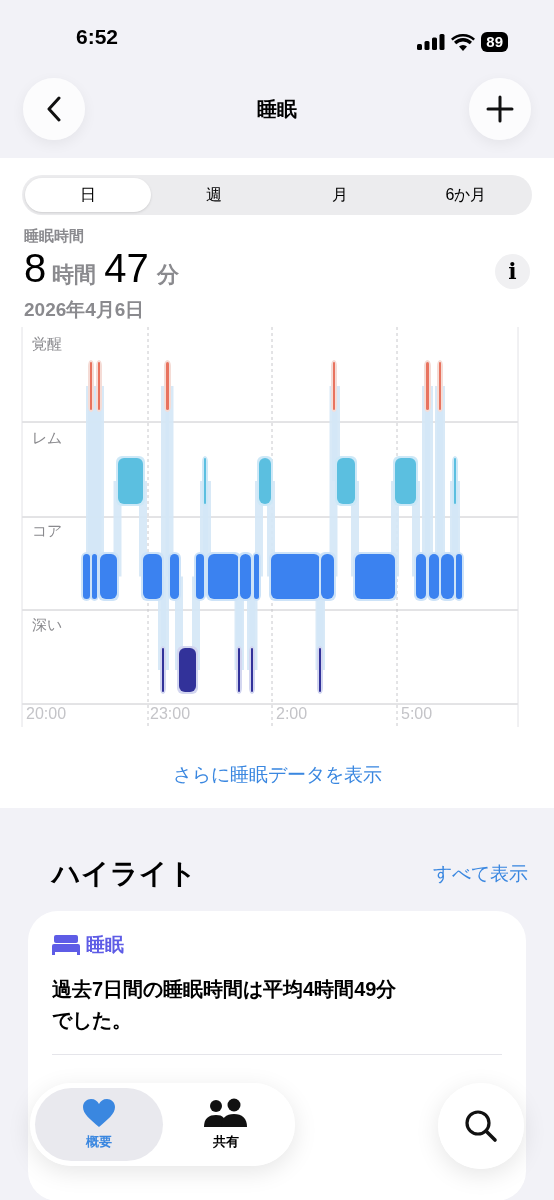  I want to click on highlight-text: 過去7日間の睡眠時間は平均4時間49分でした。, so click(225, 1004).